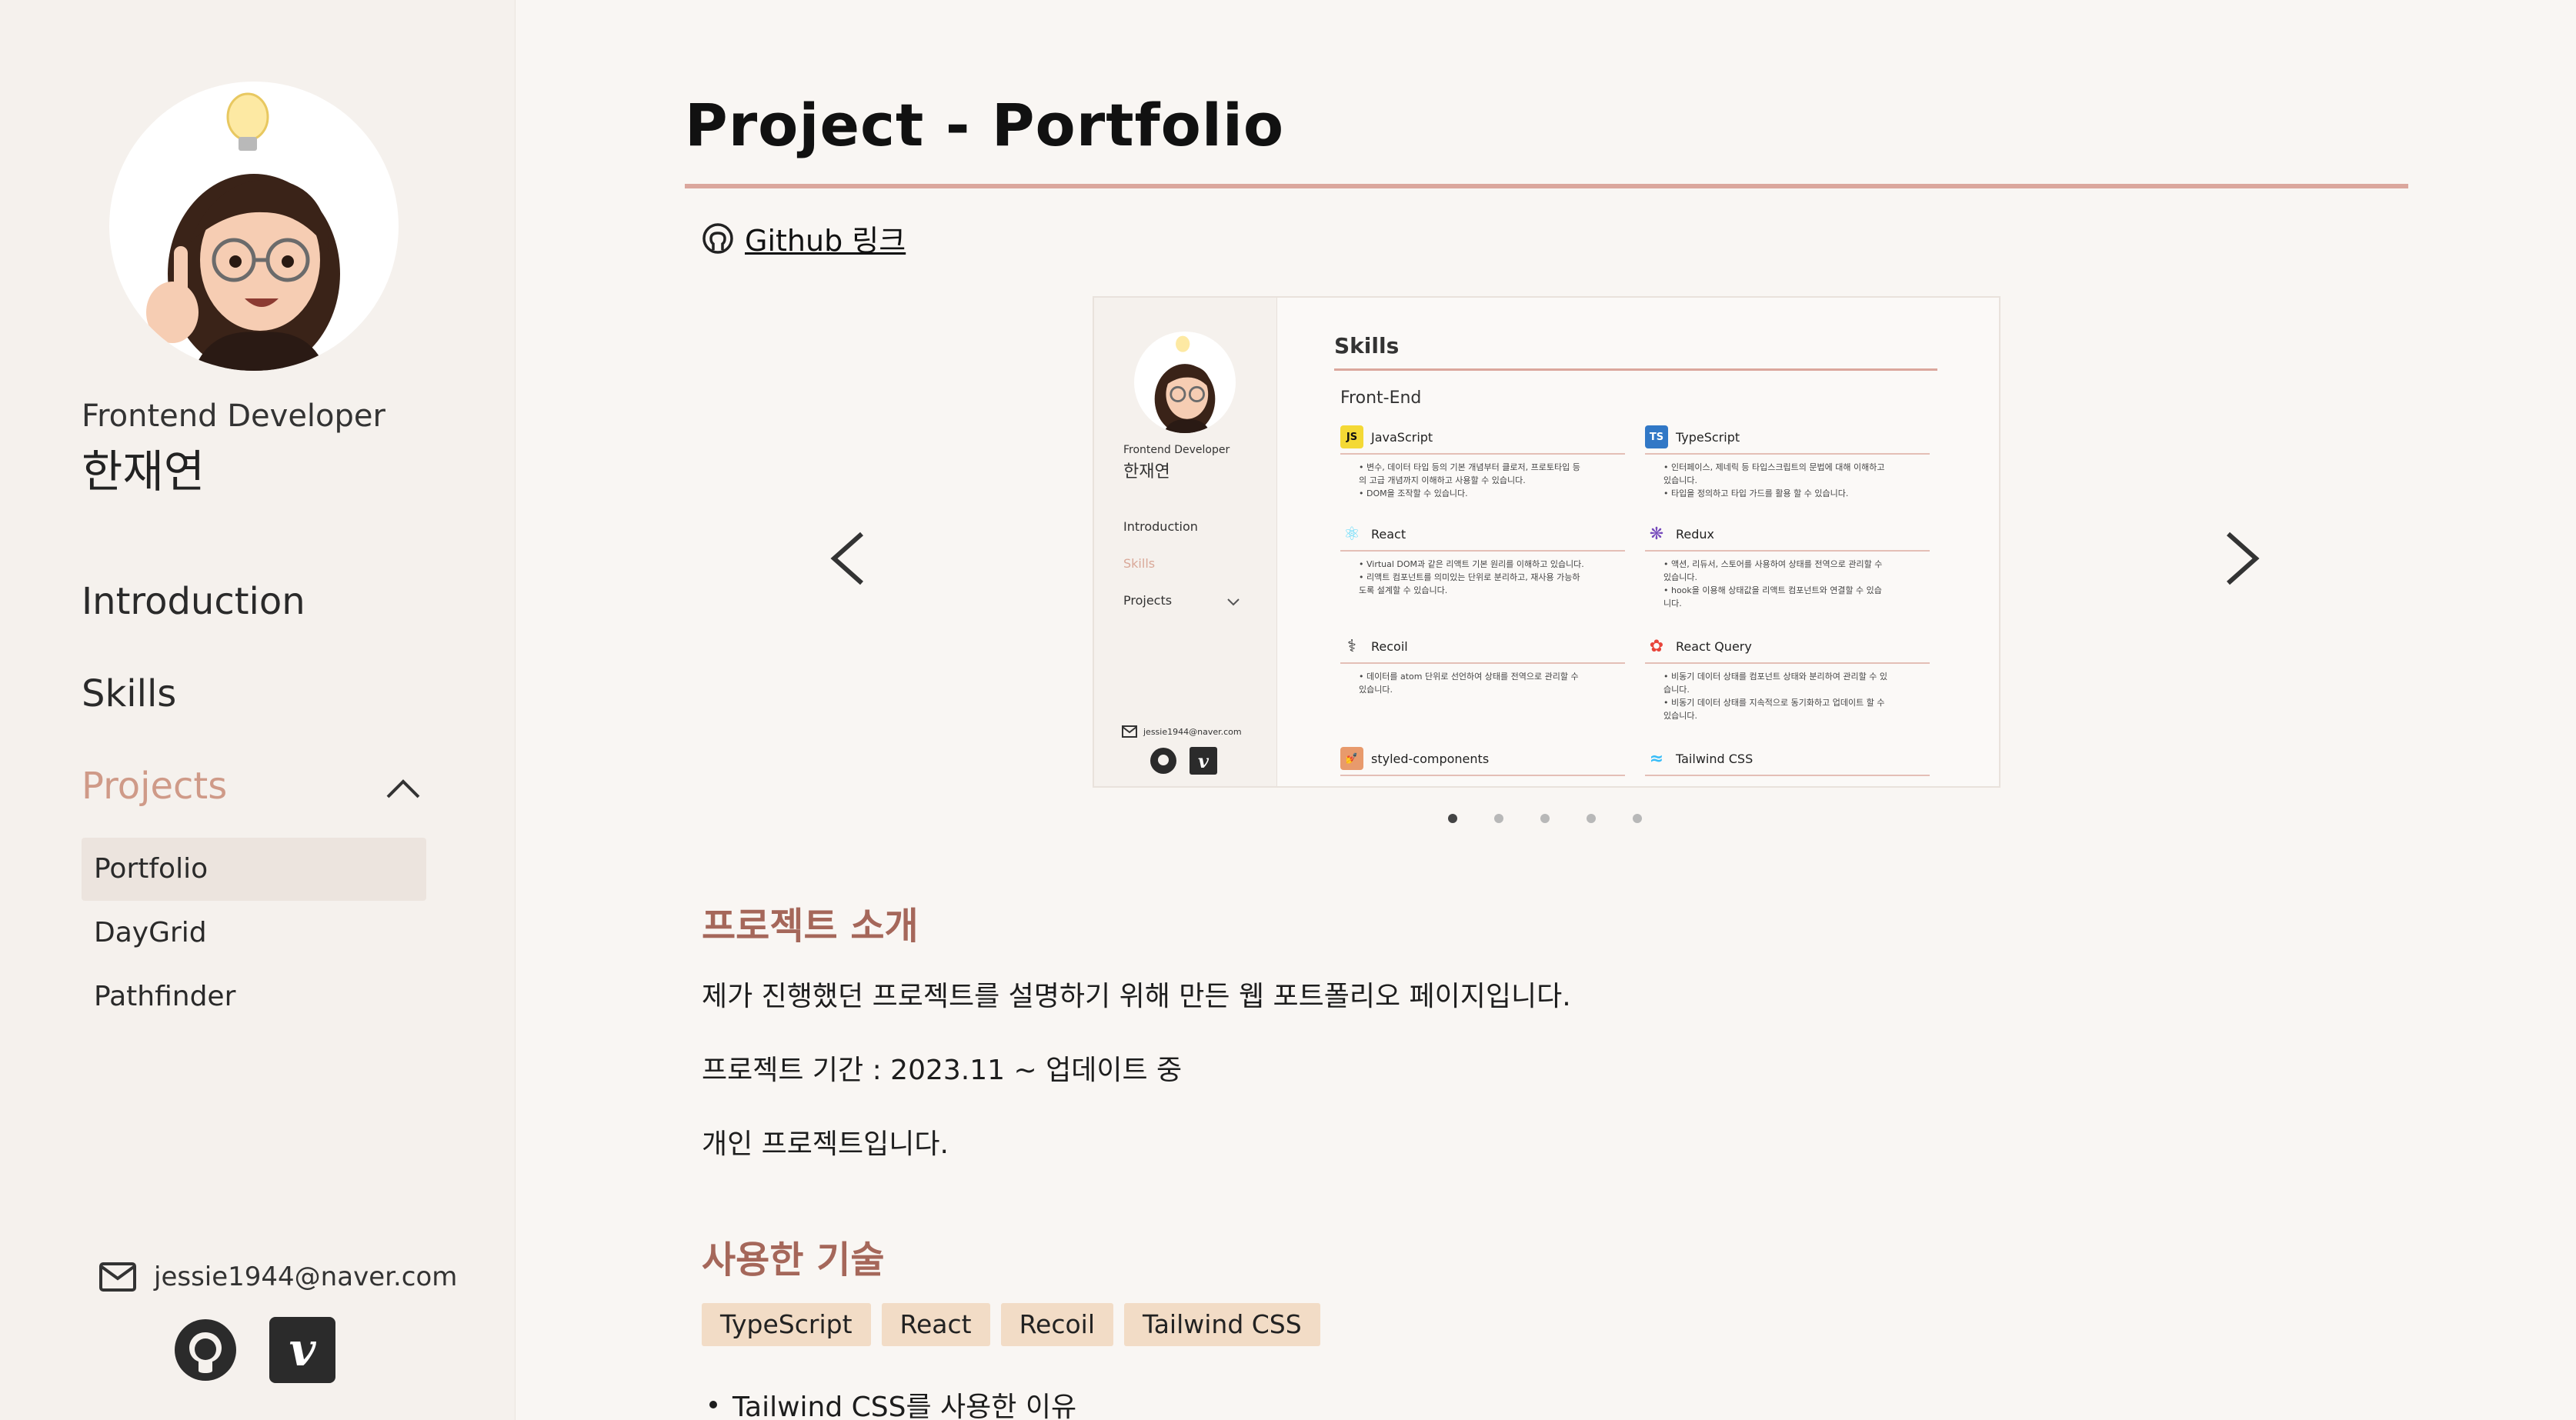  Describe the element at coordinates (1177, 450) in the screenshot. I see `slide-role: Frontend Developer` at that location.